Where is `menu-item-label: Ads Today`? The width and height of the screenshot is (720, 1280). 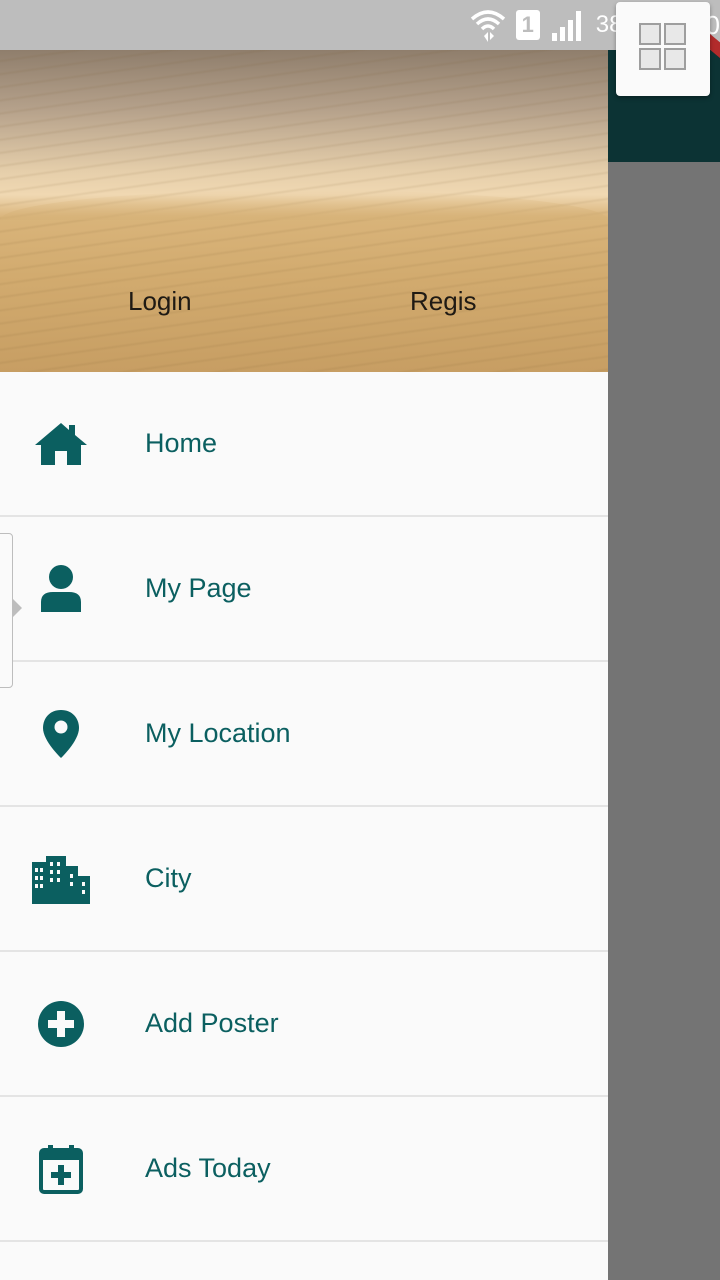 menu-item-label: Ads Today is located at coordinates (208, 1168).